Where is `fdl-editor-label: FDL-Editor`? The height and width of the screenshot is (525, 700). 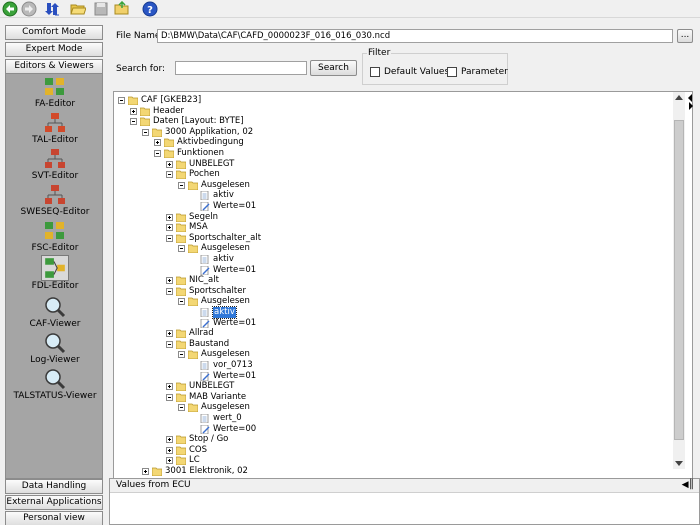 fdl-editor-label: FDL-Editor is located at coordinates (55, 286).